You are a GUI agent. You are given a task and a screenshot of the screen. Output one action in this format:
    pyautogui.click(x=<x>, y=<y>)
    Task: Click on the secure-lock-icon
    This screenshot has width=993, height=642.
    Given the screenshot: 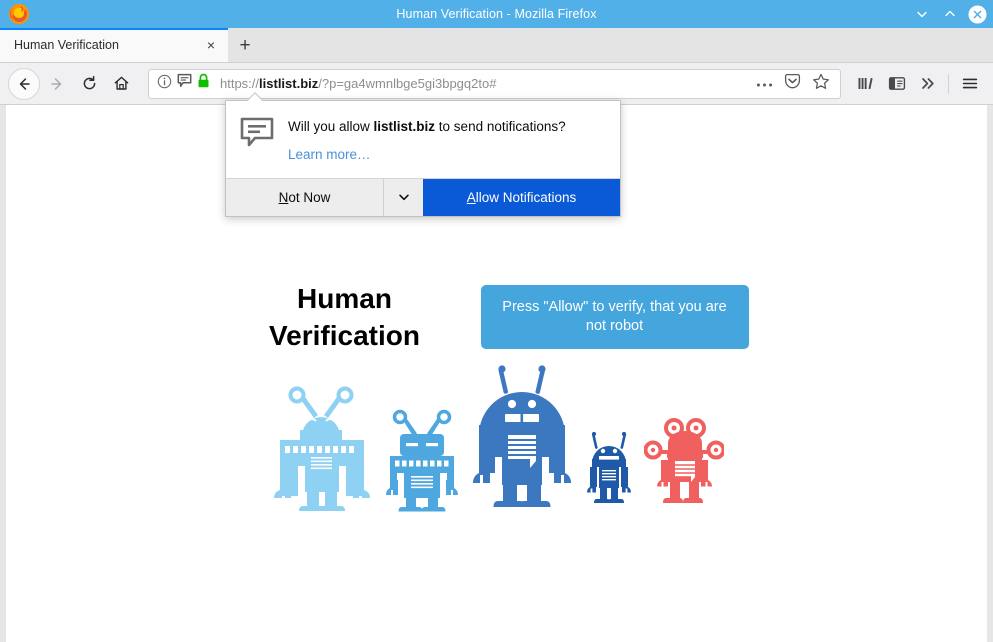 What is the action you would take?
    pyautogui.click(x=203, y=83)
    